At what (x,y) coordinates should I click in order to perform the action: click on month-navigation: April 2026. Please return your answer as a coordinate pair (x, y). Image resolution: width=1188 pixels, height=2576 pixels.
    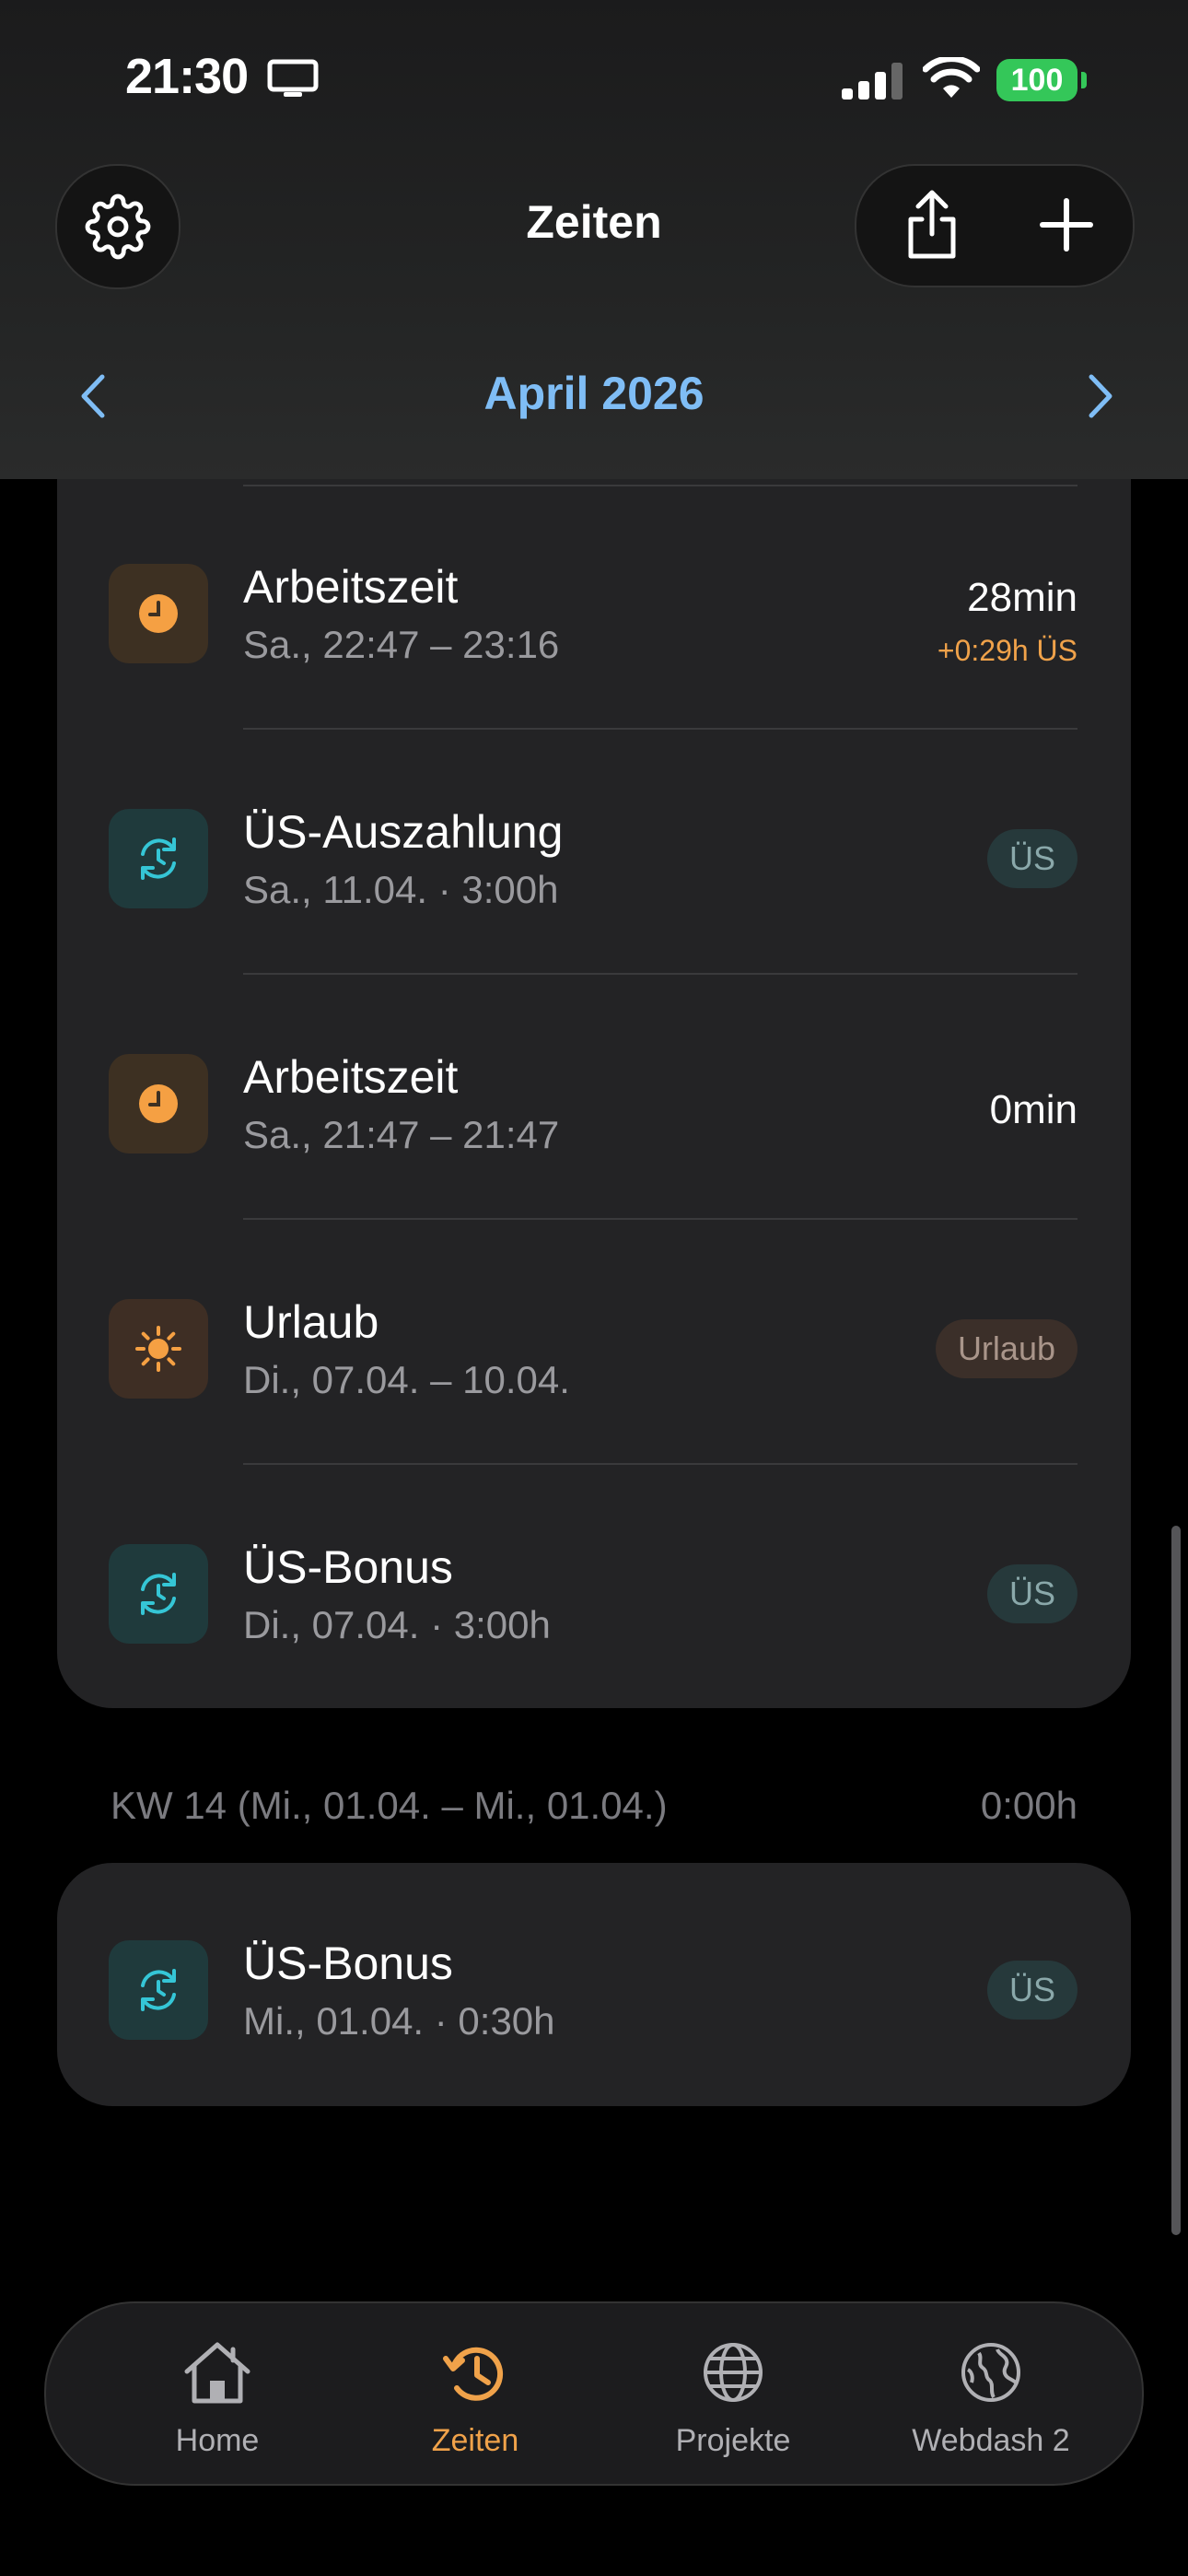
    Looking at the image, I should click on (594, 396).